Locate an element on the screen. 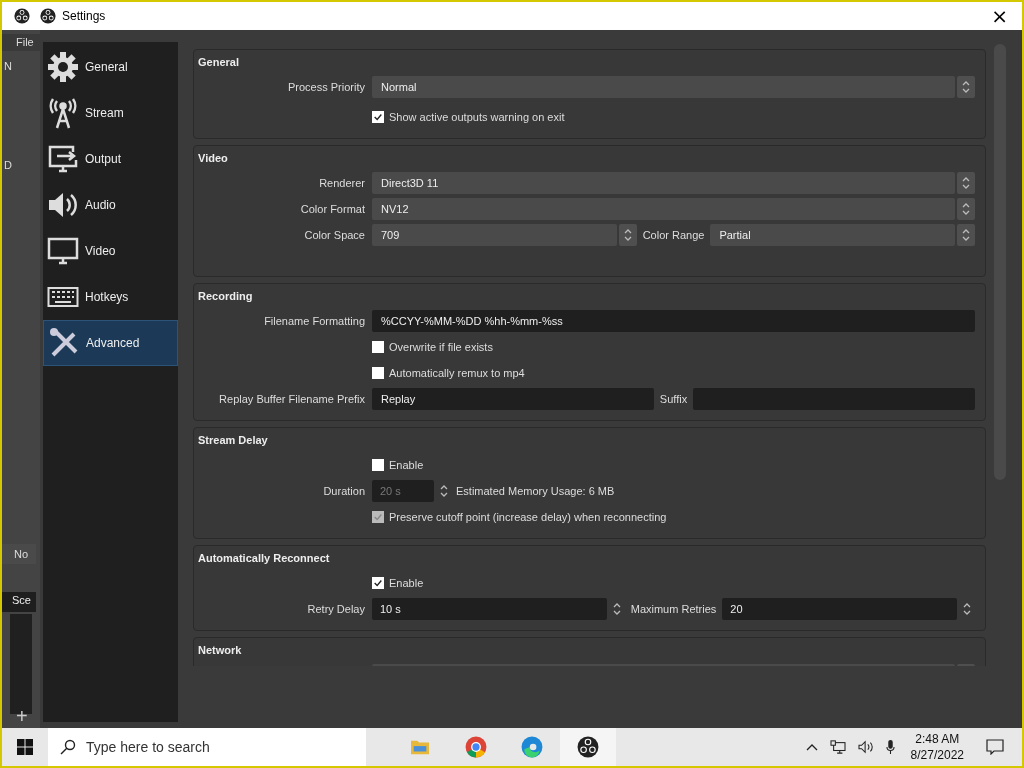 The height and width of the screenshot is (768, 1024). sidebar-item: Hotkeys is located at coordinates (110, 297).